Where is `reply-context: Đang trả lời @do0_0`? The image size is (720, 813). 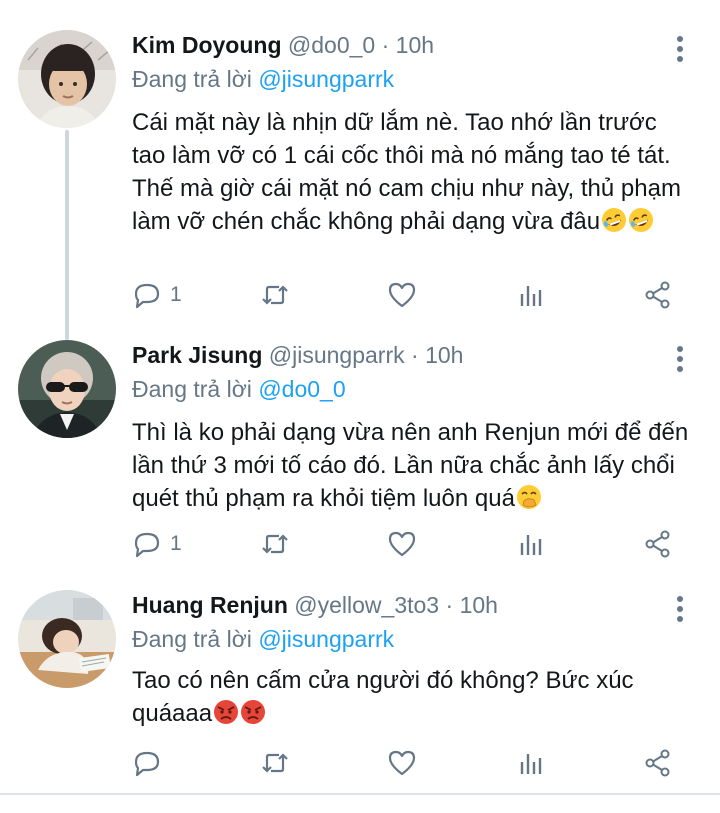
reply-context: Đang trả lời @do0_0 is located at coordinates (239, 389).